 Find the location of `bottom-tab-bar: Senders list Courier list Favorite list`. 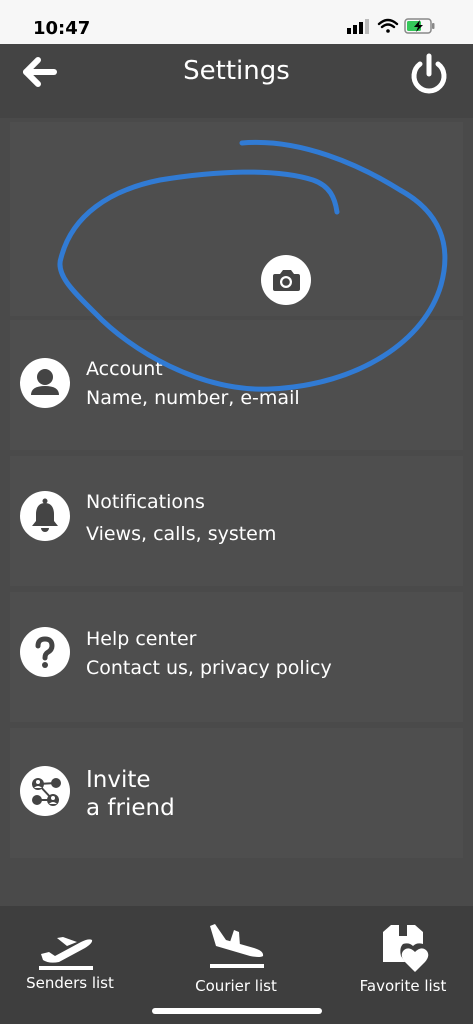

bottom-tab-bar: Senders list Courier list Favorite list is located at coordinates (236, 965).